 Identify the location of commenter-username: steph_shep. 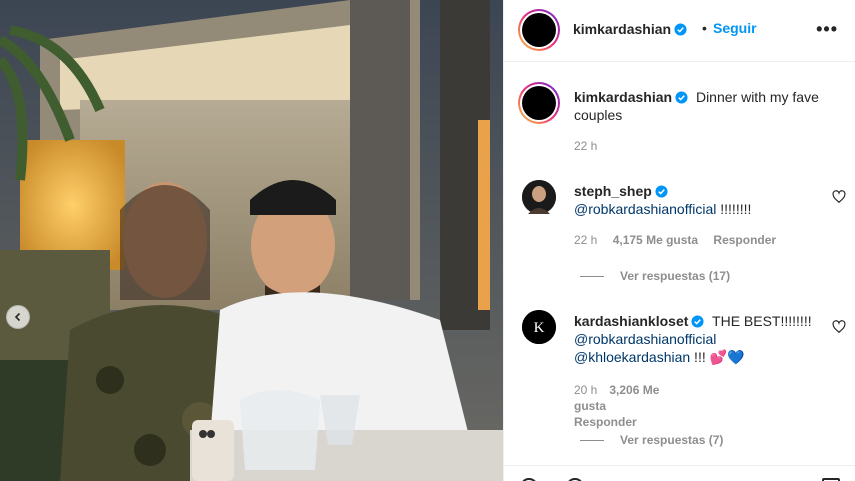
(621, 191).